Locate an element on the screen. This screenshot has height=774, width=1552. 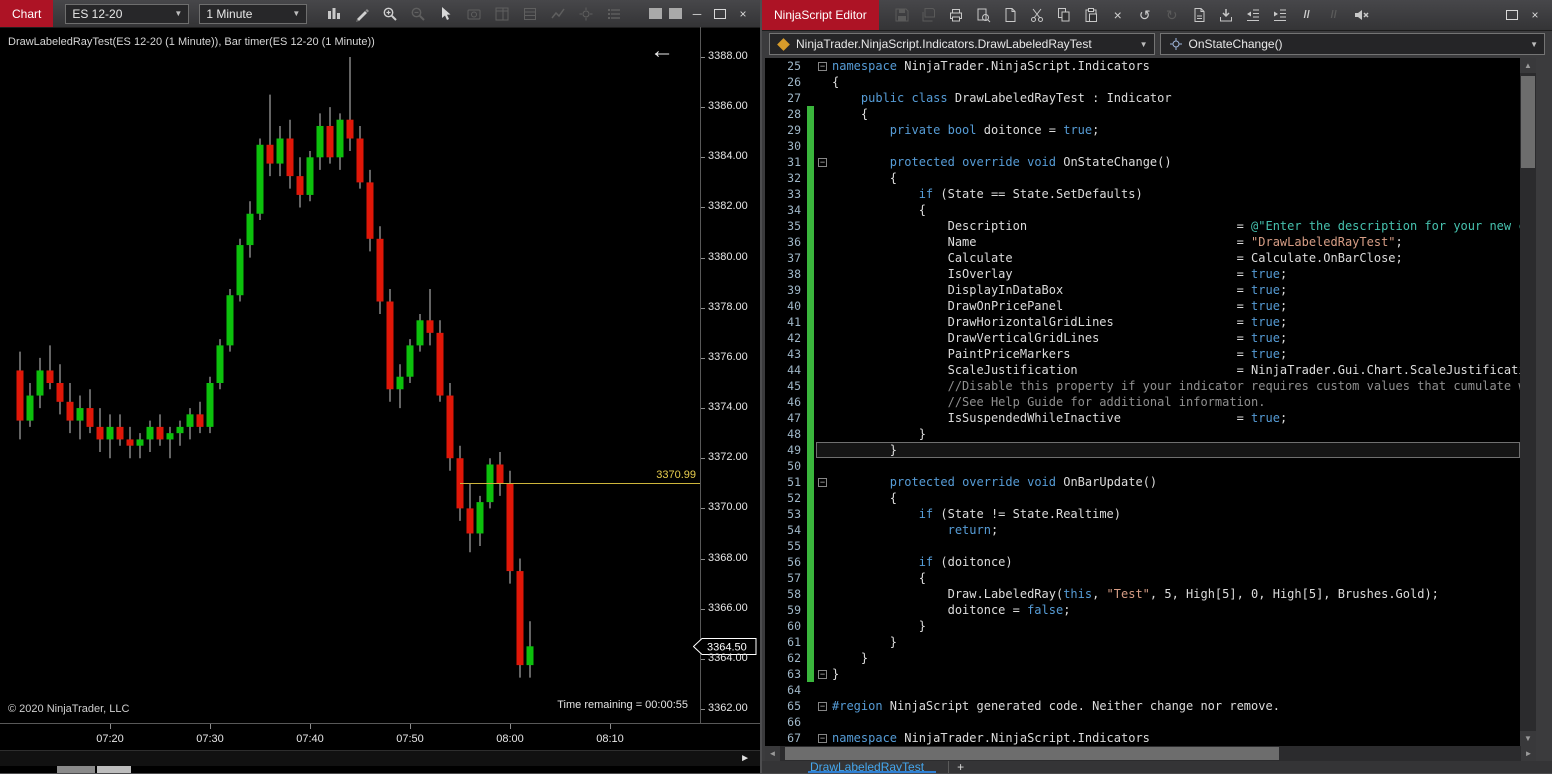
increase-indent-icon is located at coordinates (1280, 15).